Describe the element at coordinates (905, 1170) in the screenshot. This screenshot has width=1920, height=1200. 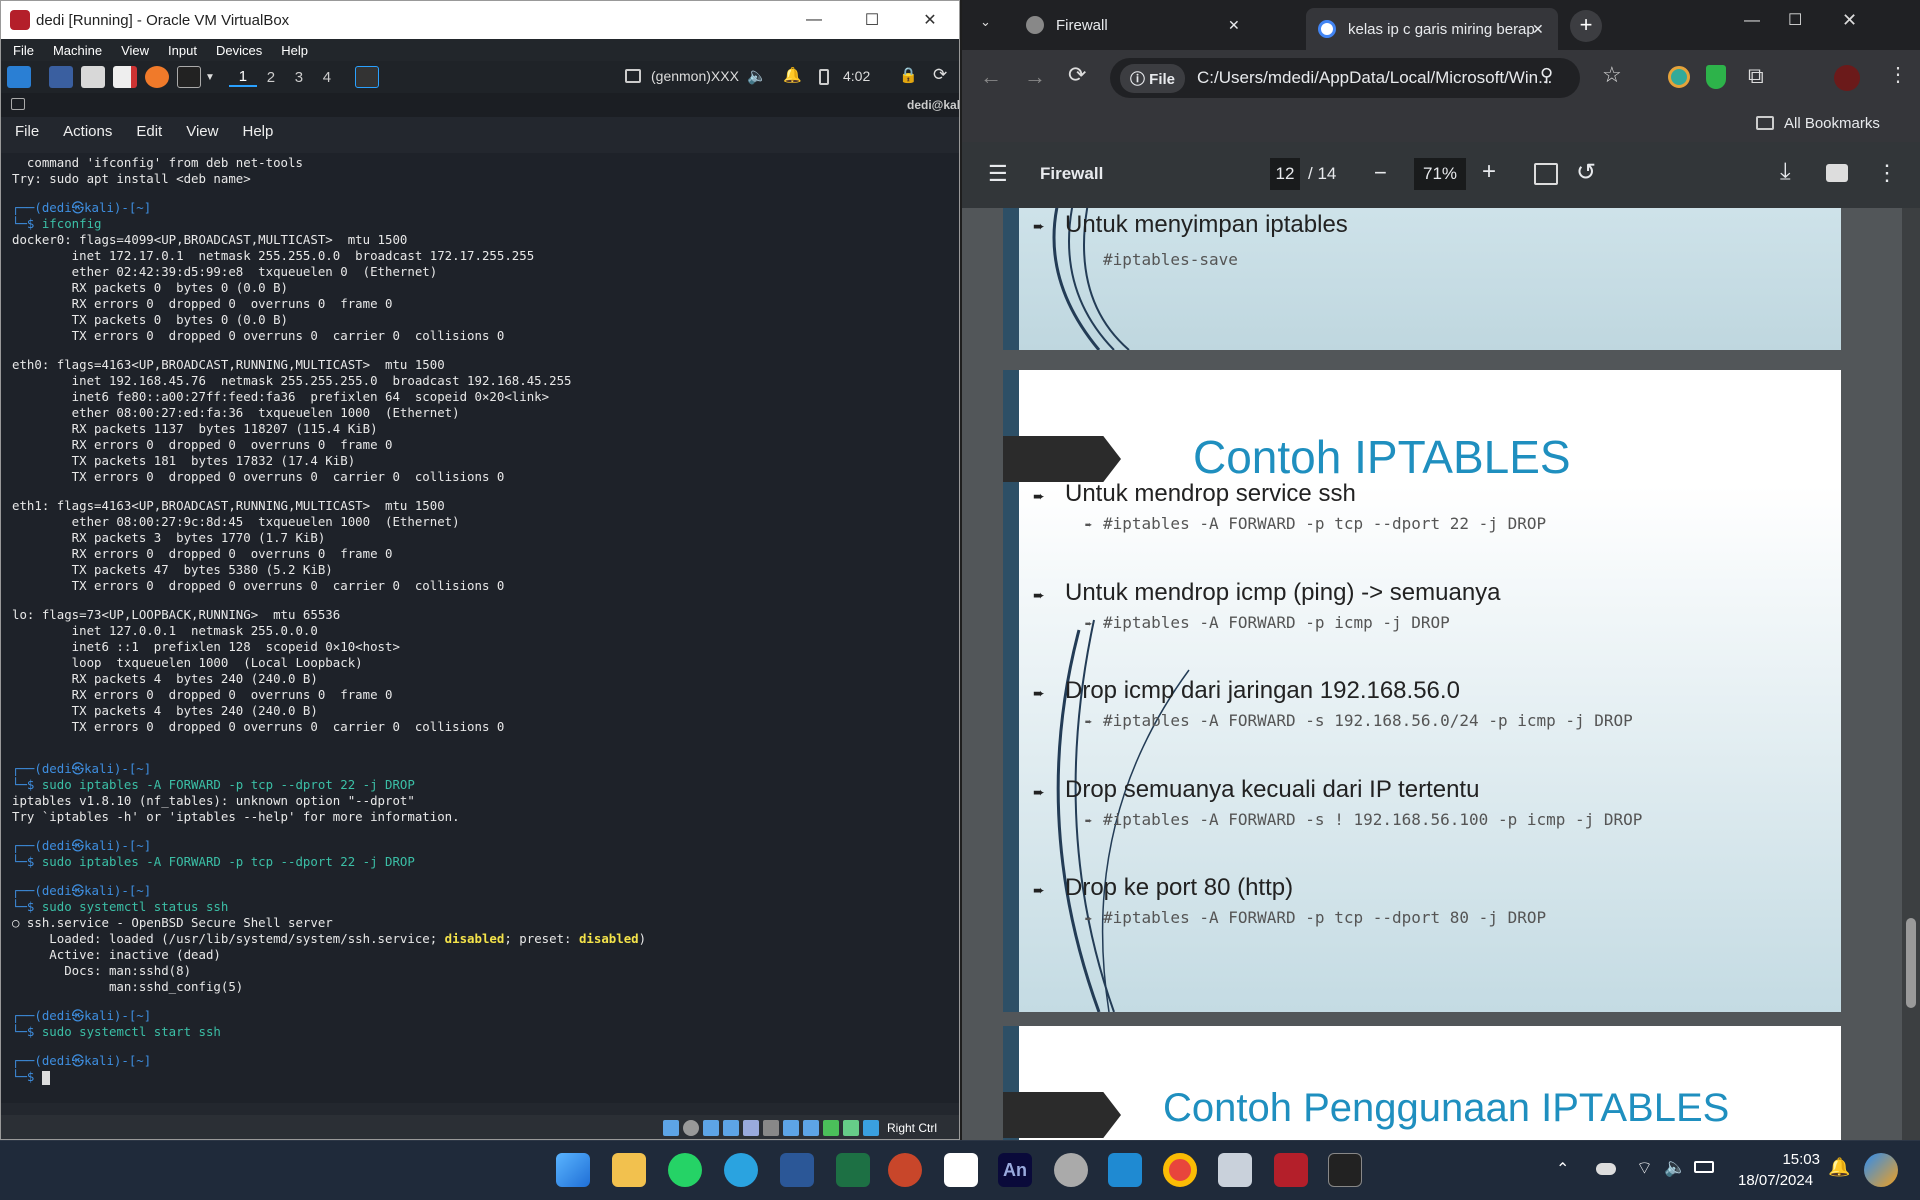
I see `powerpoint-icon` at that location.